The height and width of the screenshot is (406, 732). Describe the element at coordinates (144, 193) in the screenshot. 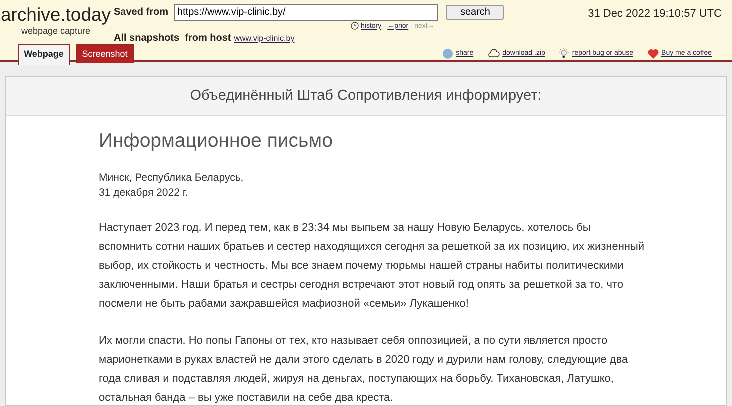

I see `letter-date: 31 декабря 2022 г.` at that location.